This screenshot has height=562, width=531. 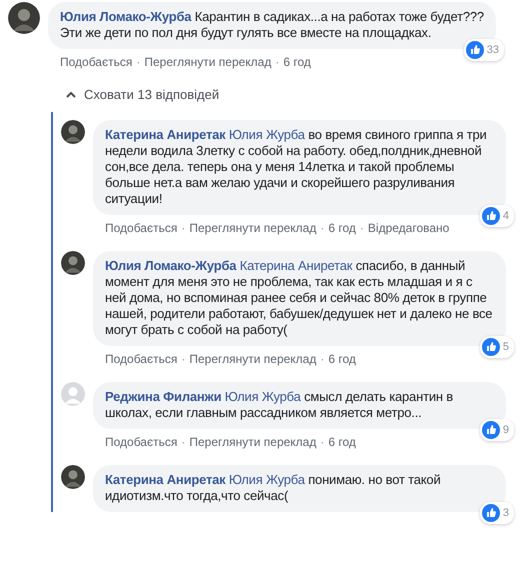 I want to click on reaction-count: 33, so click(x=492, y=50).